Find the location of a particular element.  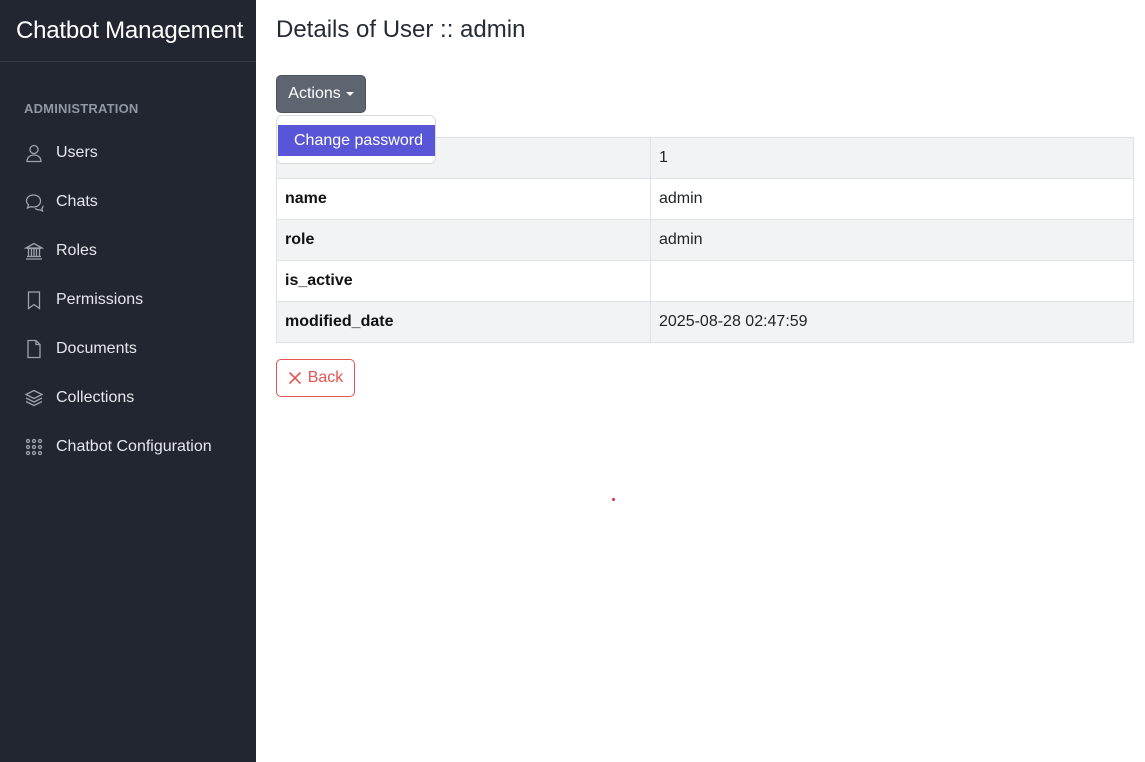

sidebar-nav: Users Chats Roles Permissions Documents is located at coordinates (128, 299).